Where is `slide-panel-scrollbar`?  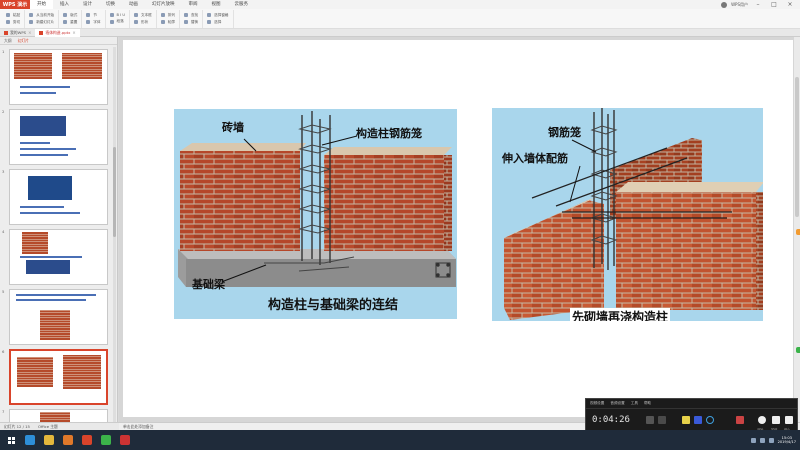 slide-panel-scrollbar is located at coordinates (114, 234).